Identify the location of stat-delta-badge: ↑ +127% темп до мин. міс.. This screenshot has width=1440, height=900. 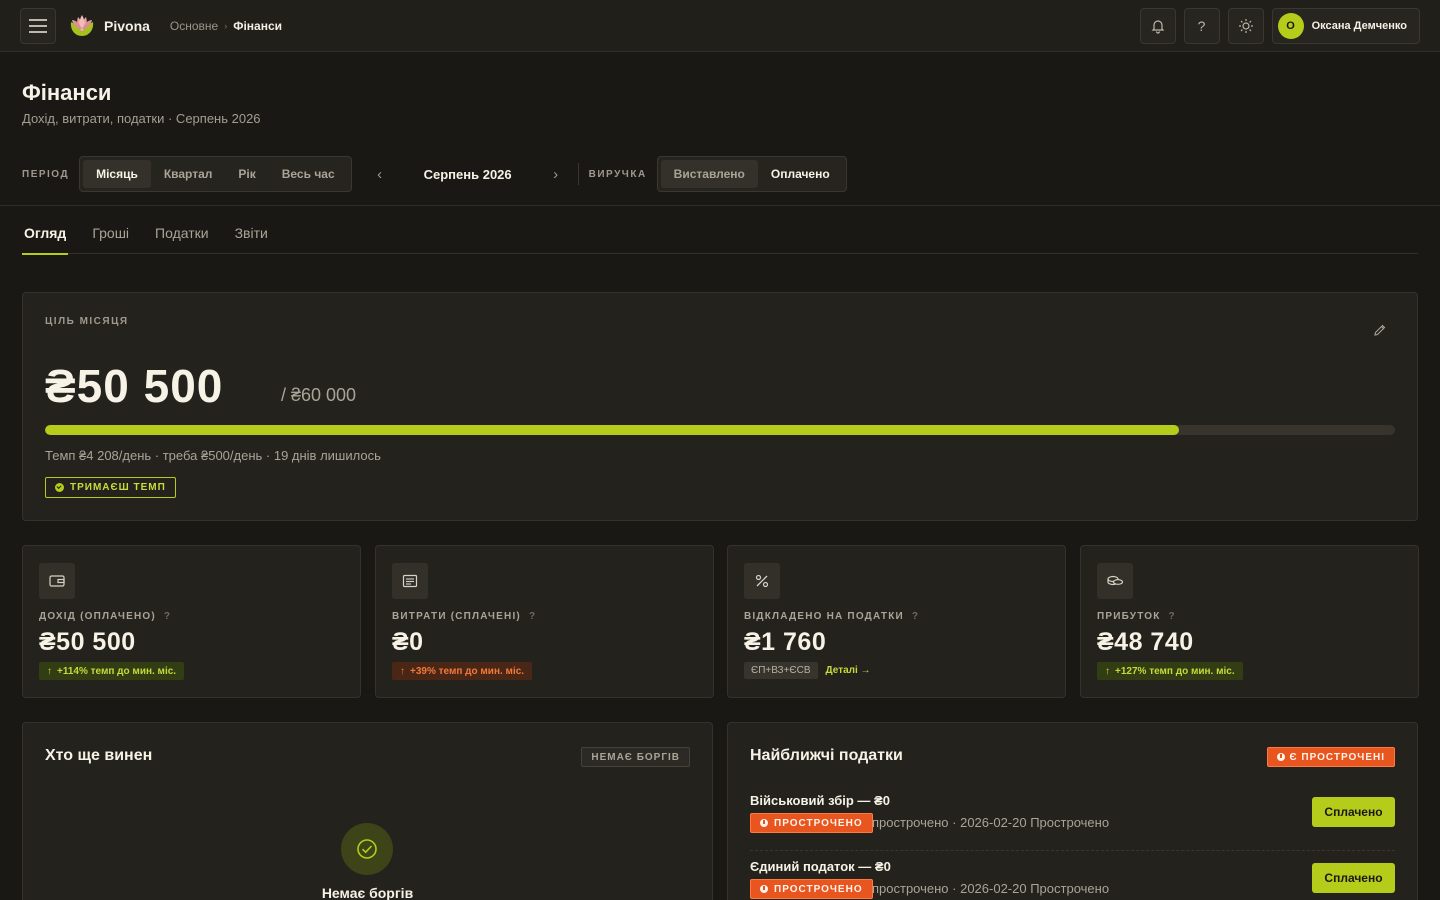
(1170, 671).